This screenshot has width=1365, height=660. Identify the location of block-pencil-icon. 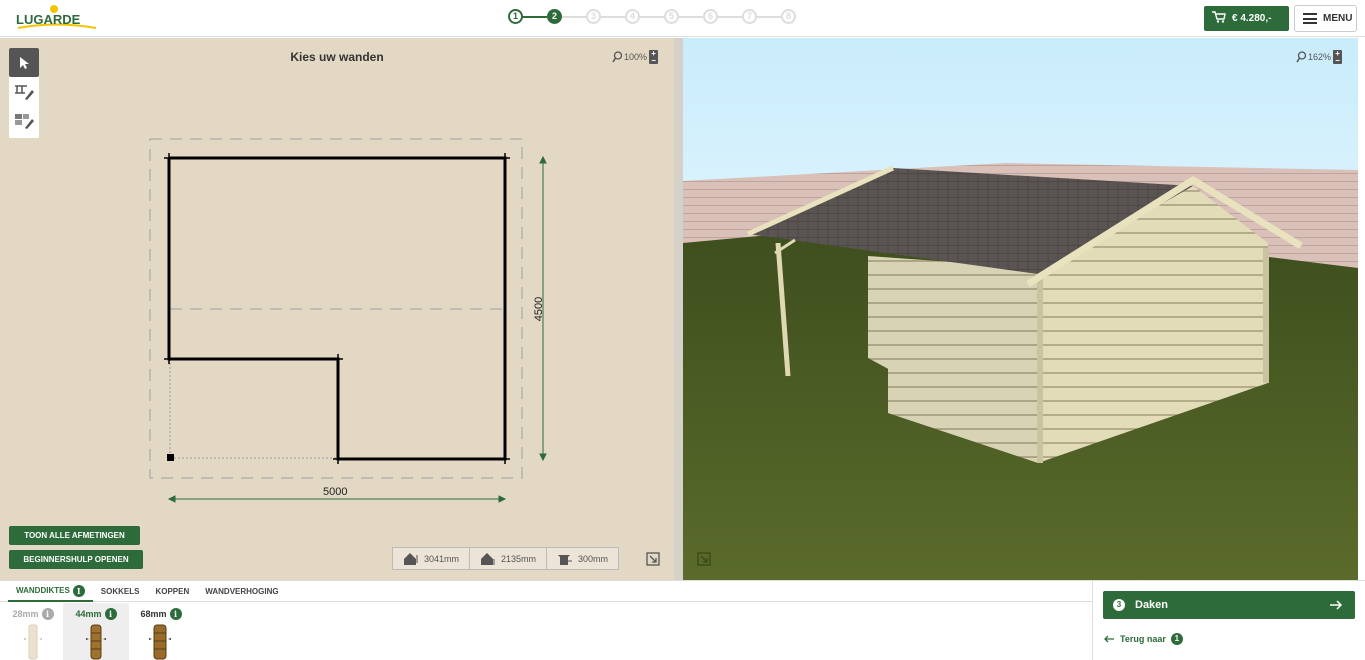
(24, 121).